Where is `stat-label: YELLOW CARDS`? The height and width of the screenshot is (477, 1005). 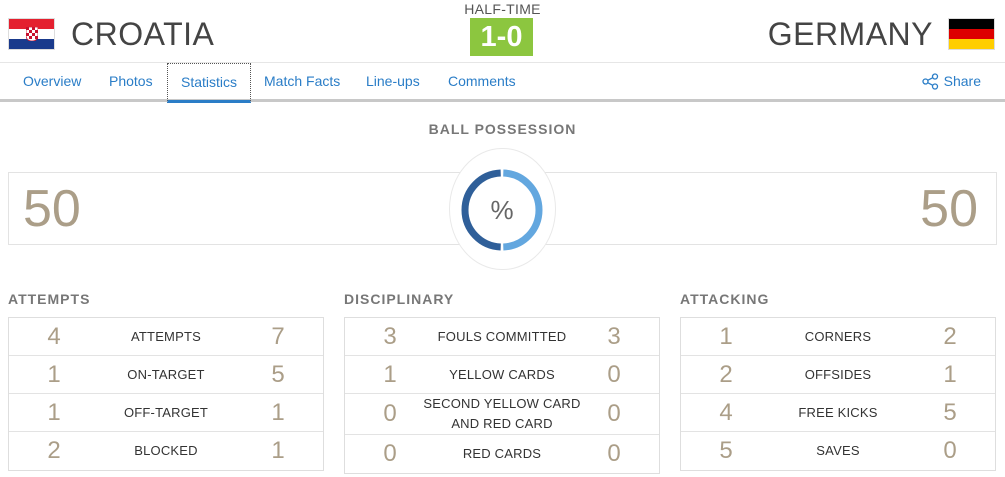 stat-label: YELLOW CARDS is located at coordinates (502, 374).